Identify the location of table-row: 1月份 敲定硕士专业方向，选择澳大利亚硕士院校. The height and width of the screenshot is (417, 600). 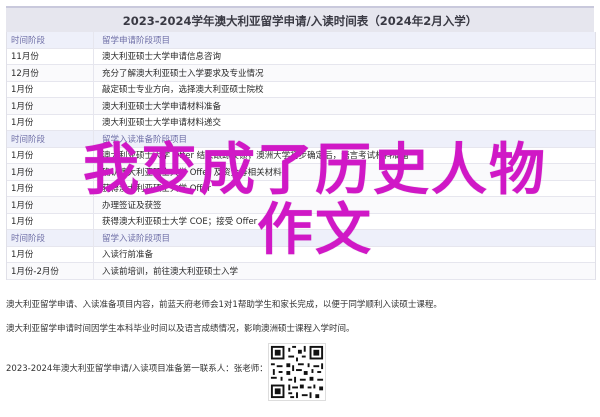
(301, 89).